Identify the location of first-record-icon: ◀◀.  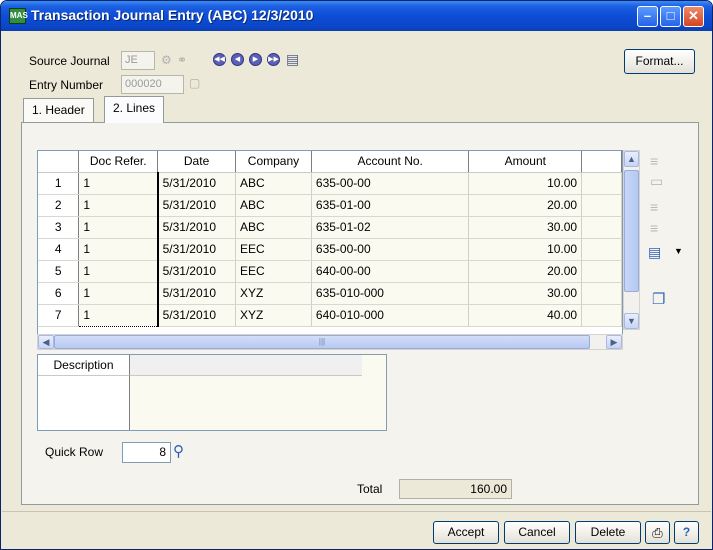
(219, 59).